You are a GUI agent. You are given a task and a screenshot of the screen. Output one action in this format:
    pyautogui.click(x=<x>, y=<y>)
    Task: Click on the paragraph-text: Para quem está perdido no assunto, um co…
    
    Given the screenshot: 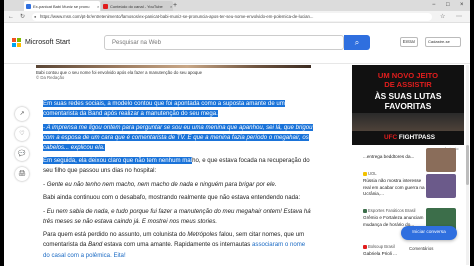 What is the action you would take?
    pyautogui.click(x=115, y=235)
    